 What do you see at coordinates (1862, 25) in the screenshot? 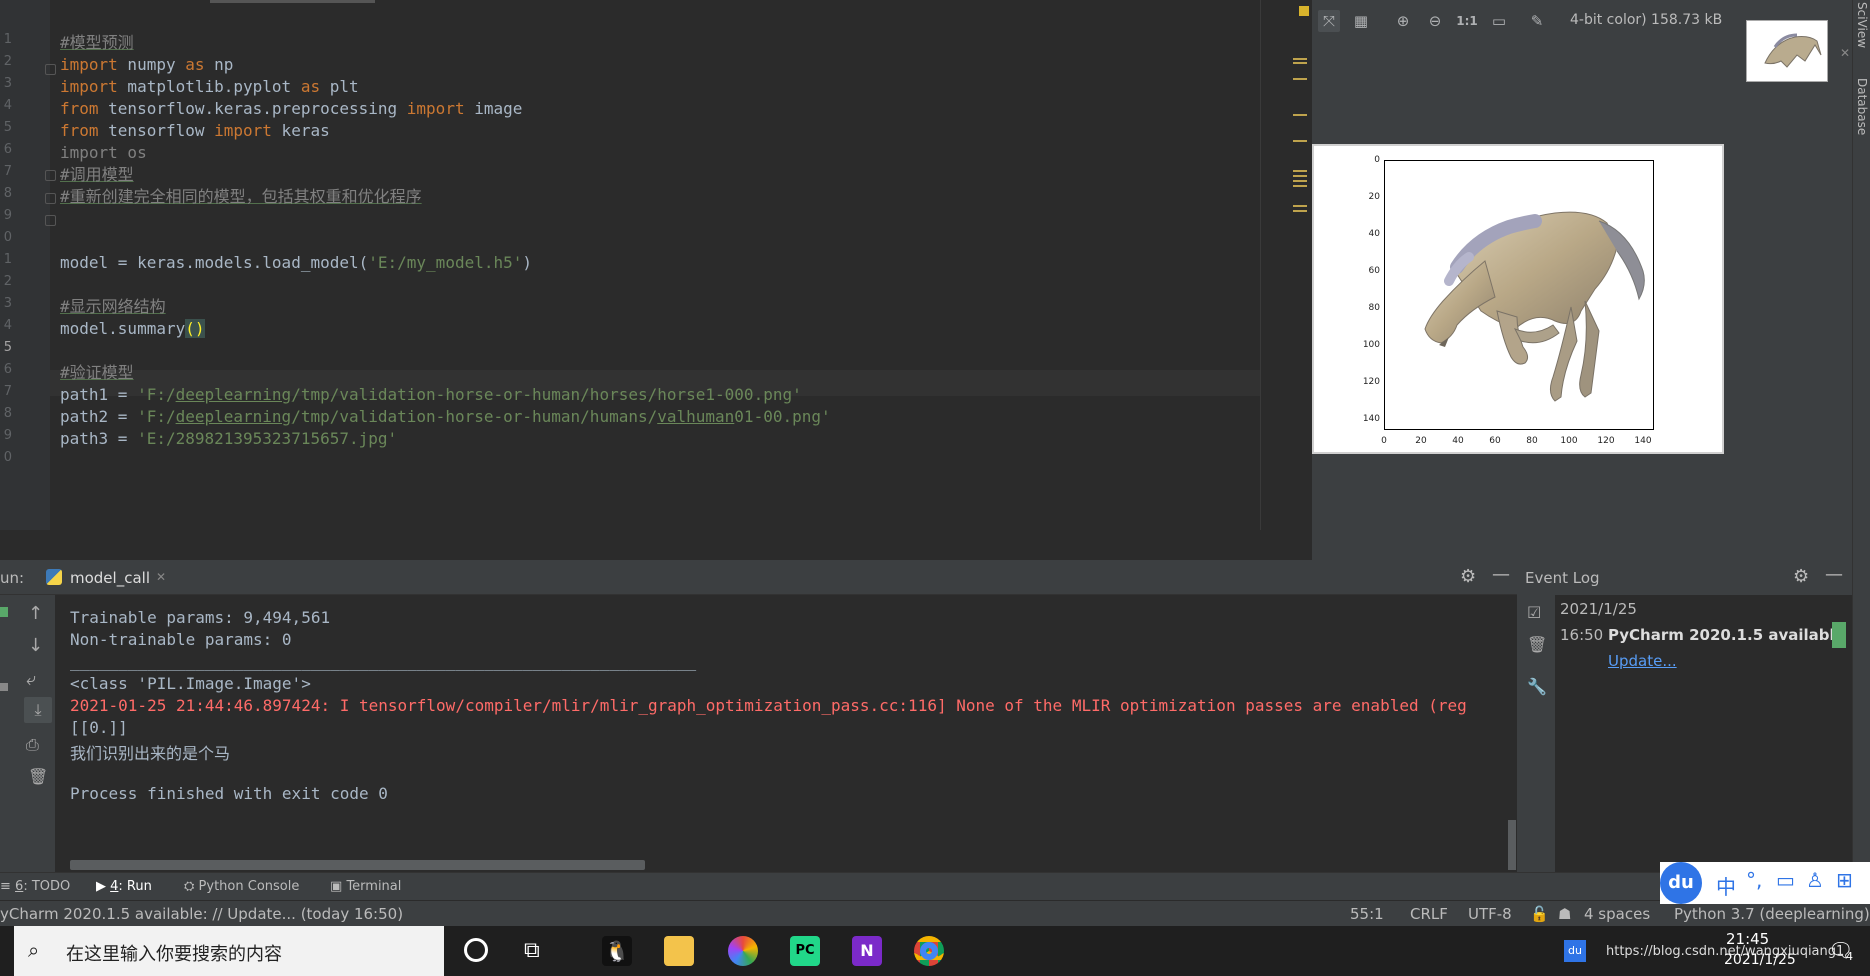
I see `sciview-tab: SciView` at bounding box center [1862, 25].